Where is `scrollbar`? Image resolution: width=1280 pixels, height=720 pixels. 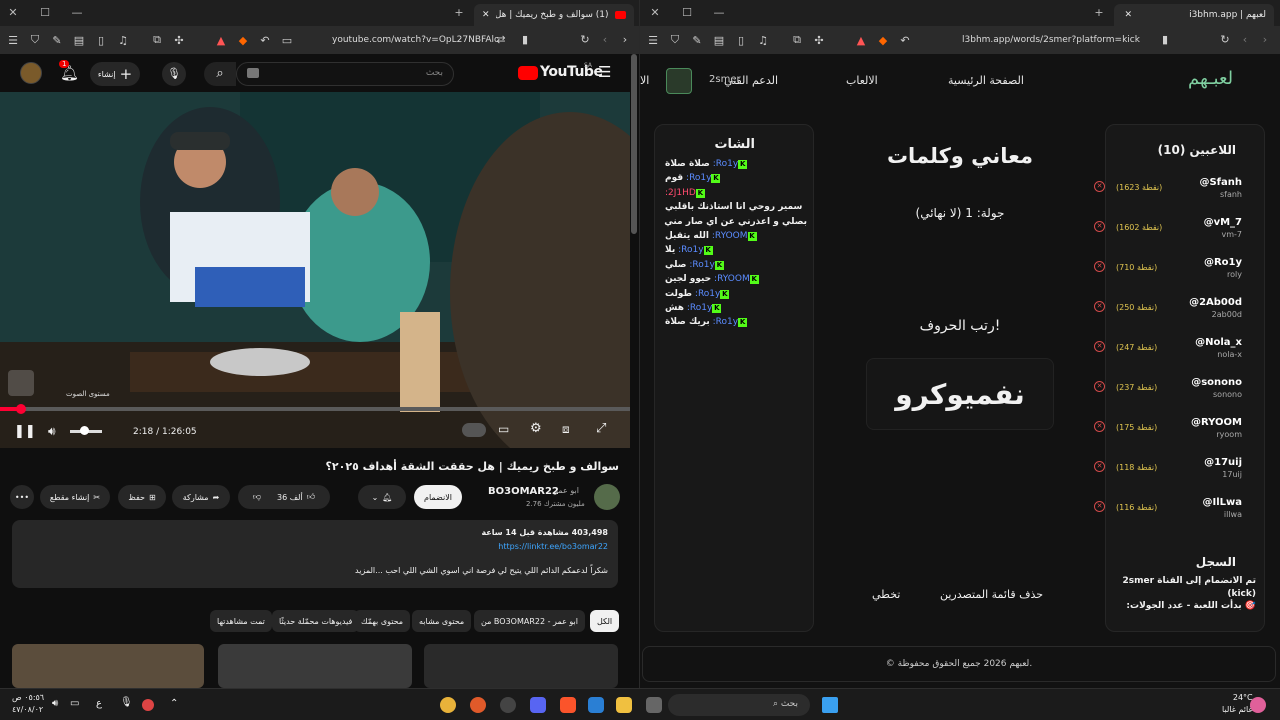
scrollbar is located at coordinates (634, 144).